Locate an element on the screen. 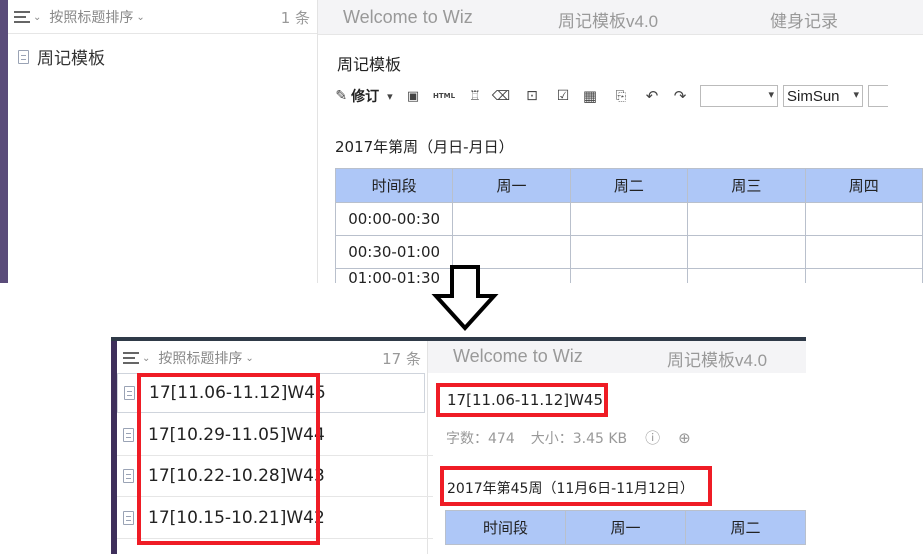  sort-bar: ⌄ 按照标题排序 ⌄ 1 条 is located at coordinates (164, 17).